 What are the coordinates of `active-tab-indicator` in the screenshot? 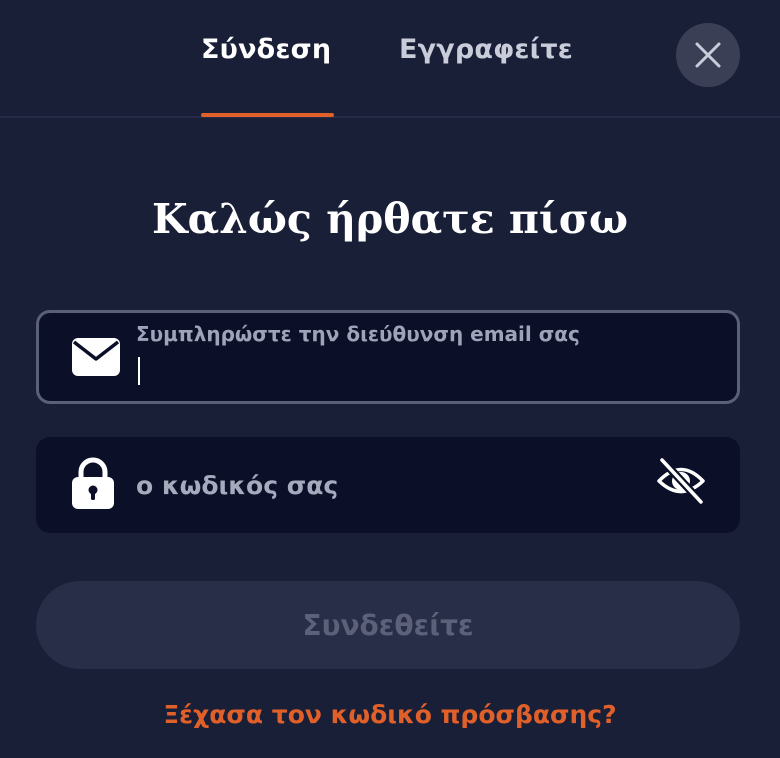 It's located at (267, 115).